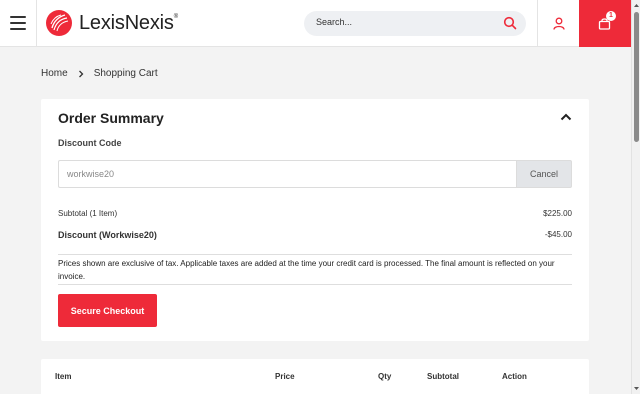  I want to click on user-icon, so click(558, 23).